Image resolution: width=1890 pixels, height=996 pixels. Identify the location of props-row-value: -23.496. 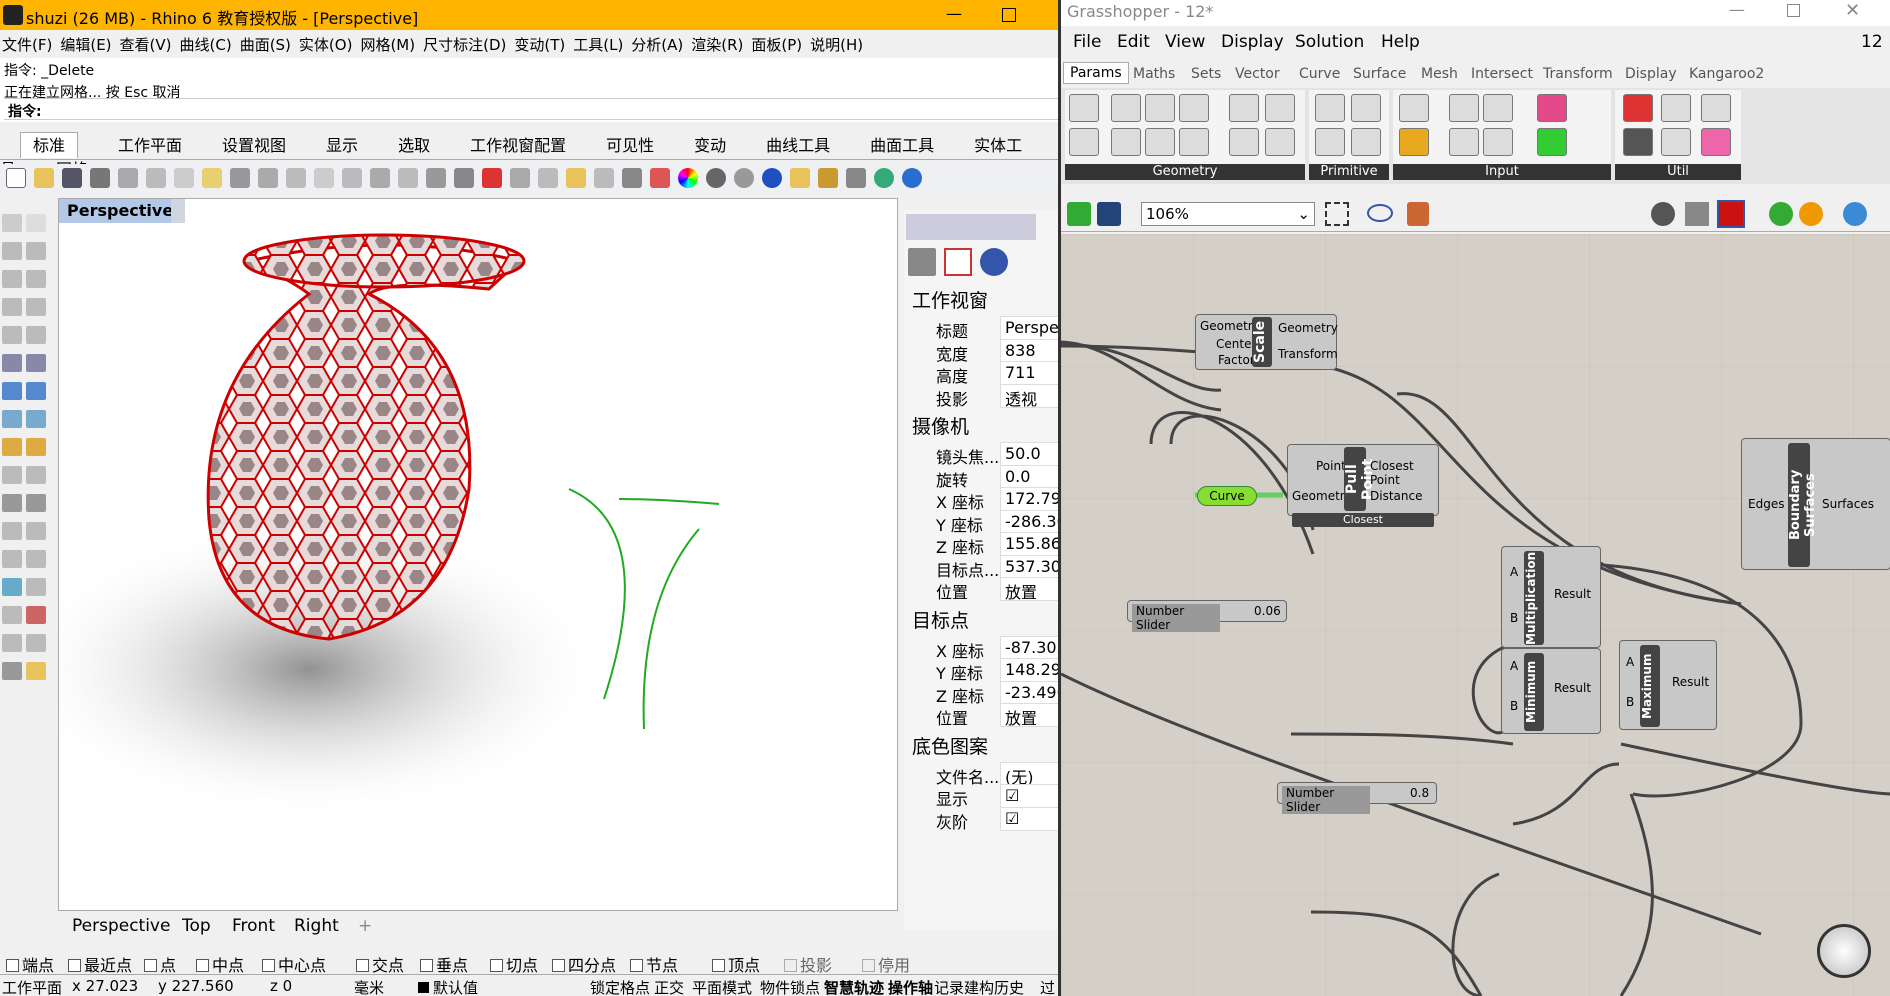
(1029, 692).